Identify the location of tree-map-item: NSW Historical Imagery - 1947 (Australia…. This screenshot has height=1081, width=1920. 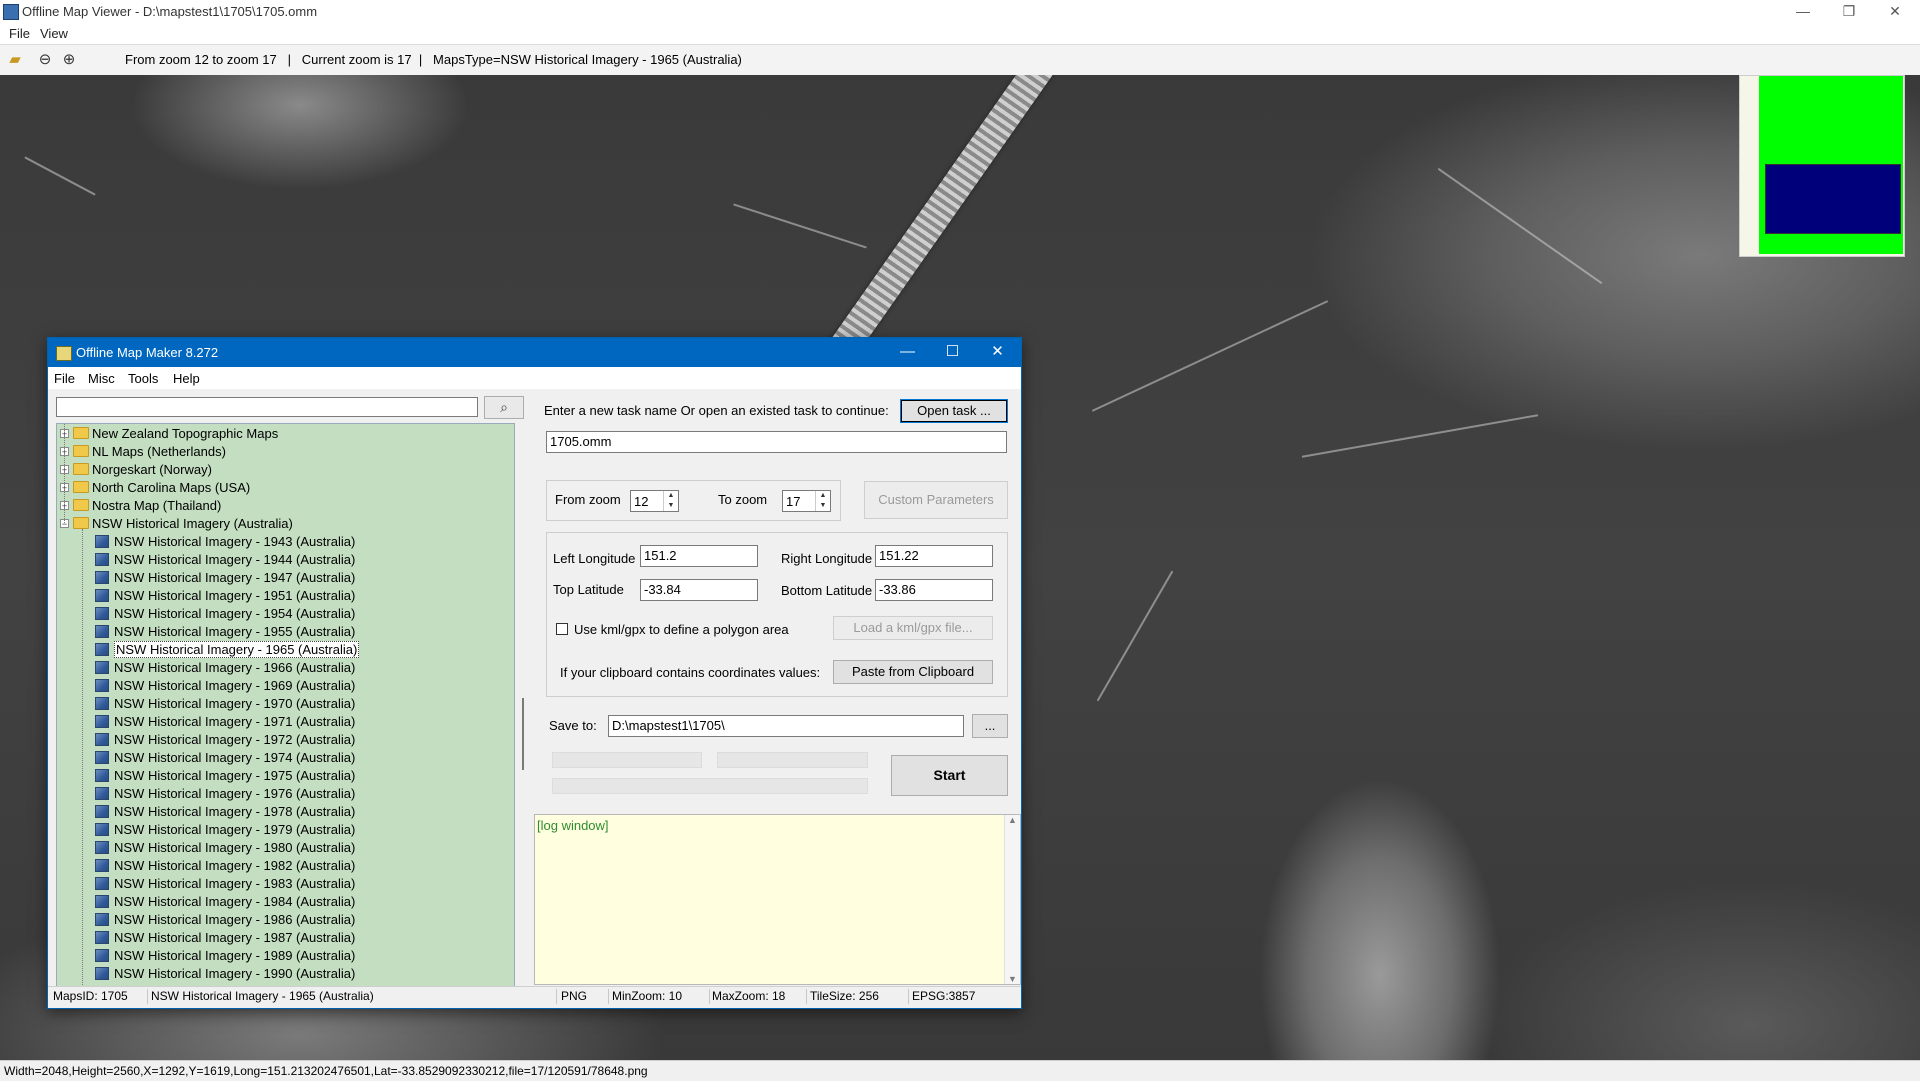
(285, 578).